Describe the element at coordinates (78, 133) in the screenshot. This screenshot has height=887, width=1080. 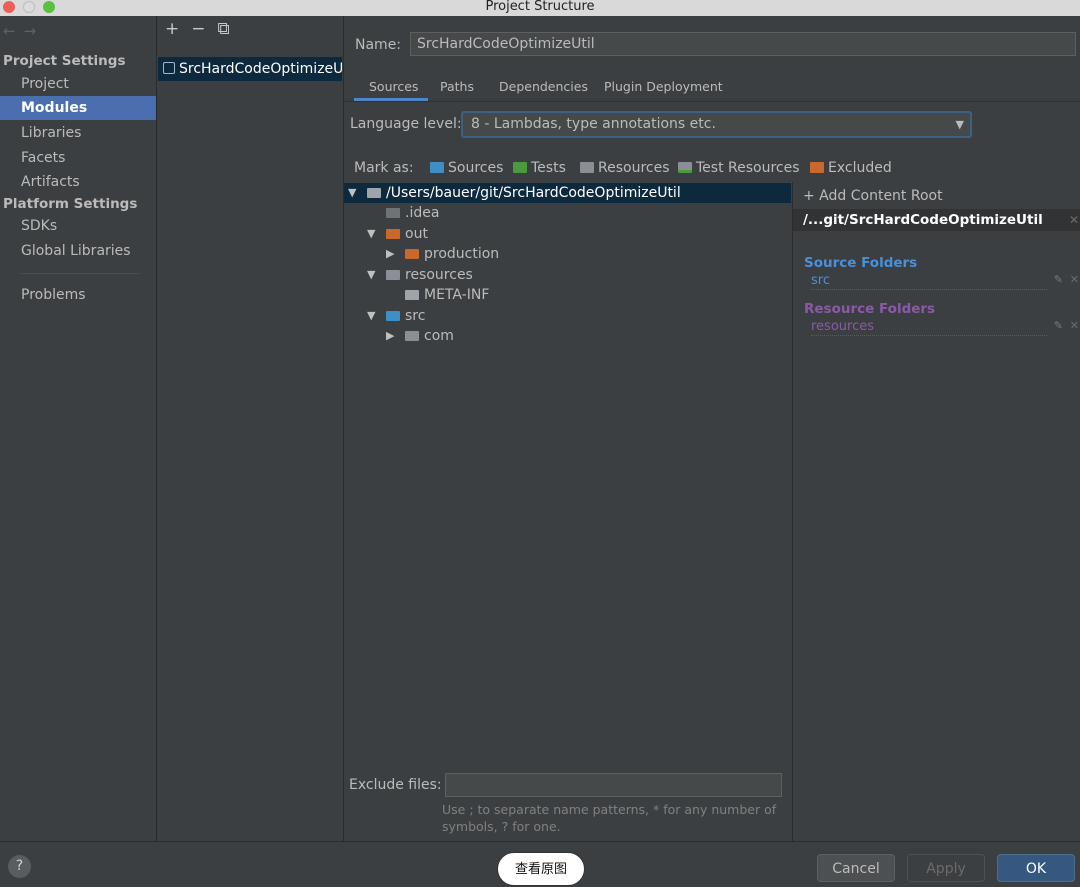
I see `sidebar-item-libraries: Libraries` at that location.